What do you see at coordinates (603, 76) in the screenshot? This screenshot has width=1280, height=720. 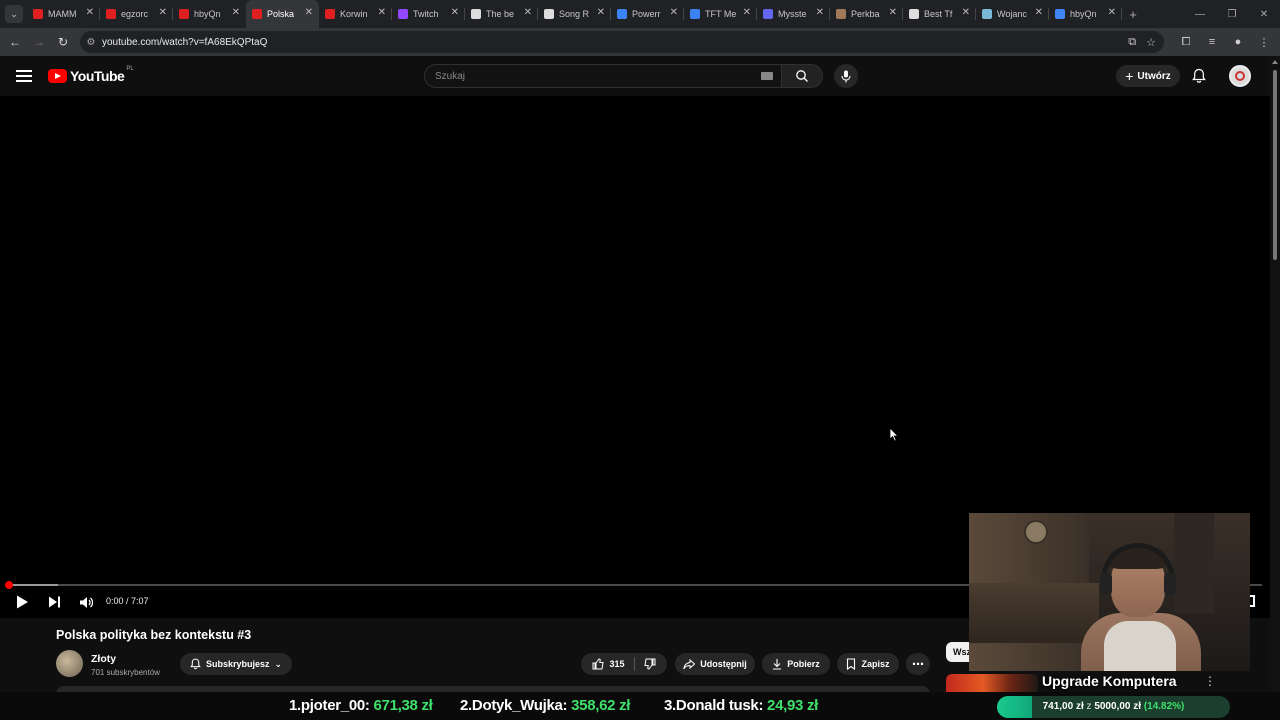 I see `search-input: Szukaj` at bounding box center [603, 76].